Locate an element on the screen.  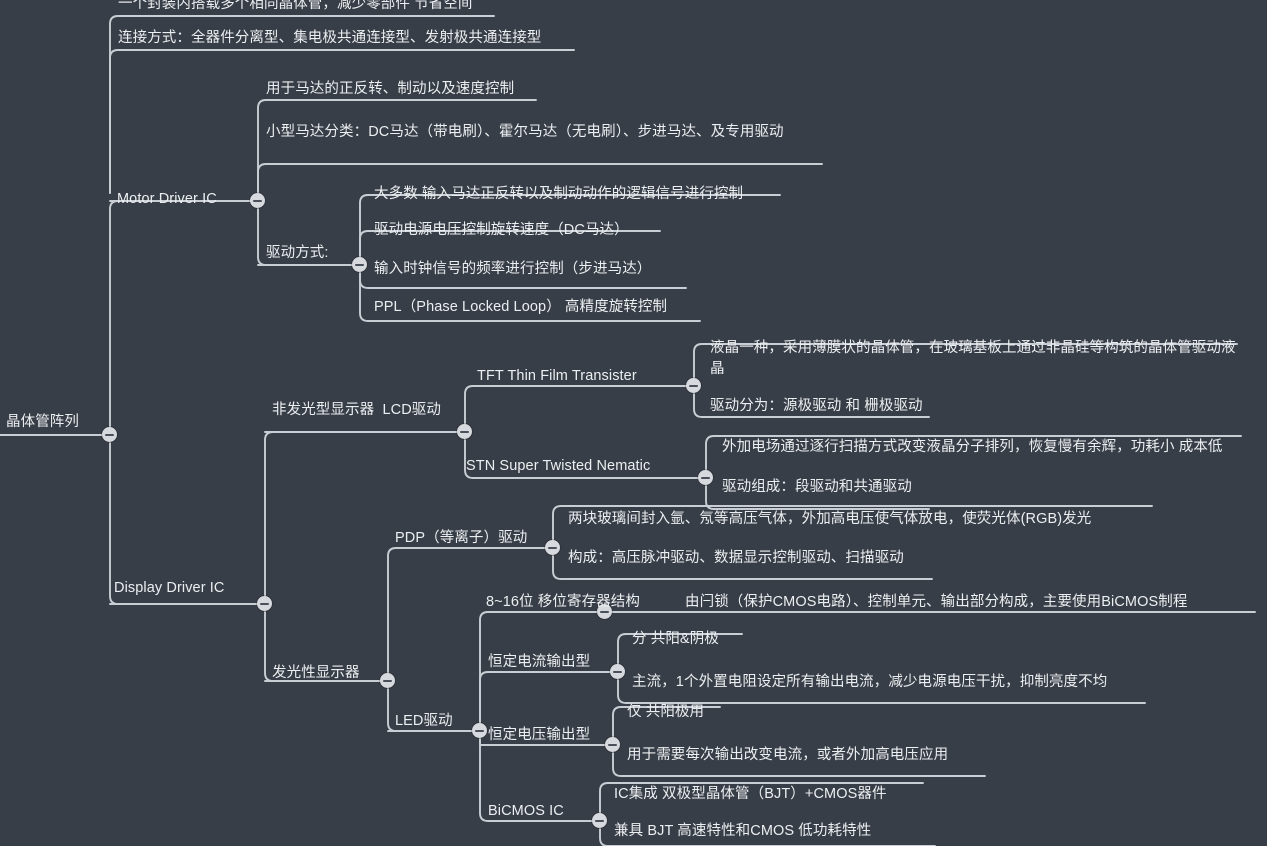
toggle-constant-voltage is located at coordinates (612, 744).